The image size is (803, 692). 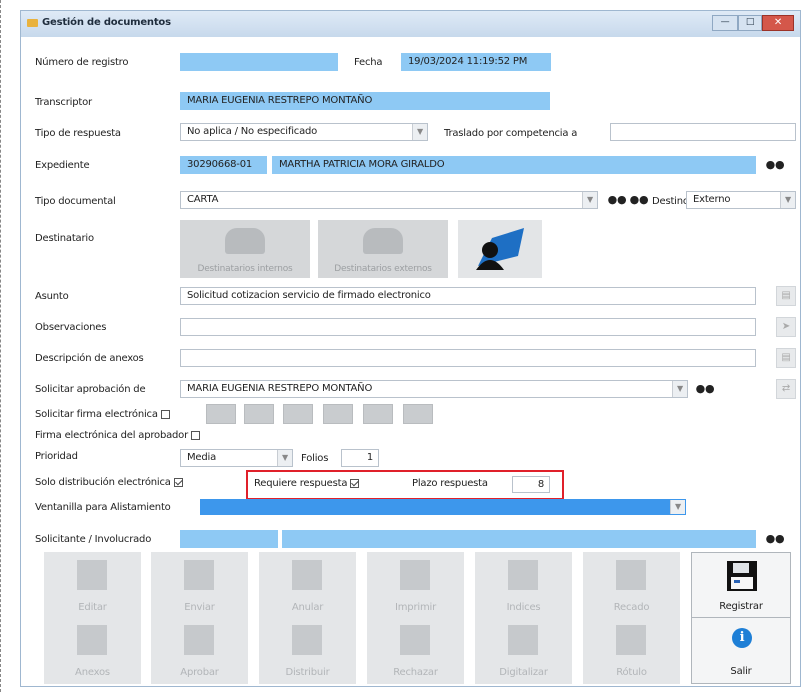 What do you see at coordinates (236, 458) in the screenshot?
I see `prioridad-select: Media ▼` at bounding box center [236, 458].